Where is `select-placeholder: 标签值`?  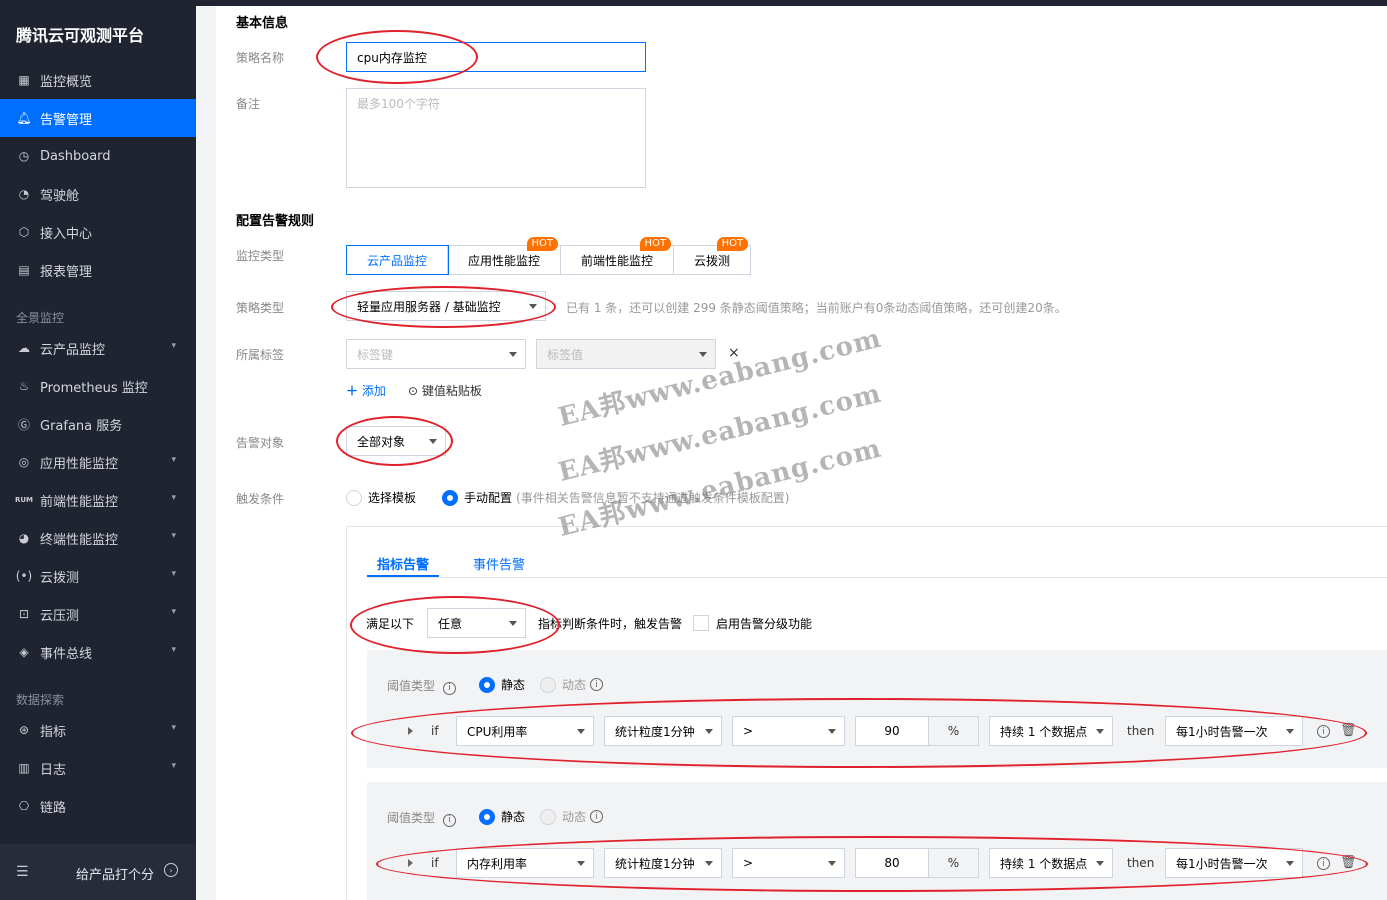
select-placeholder: 标签值 is located at coordinates (565, 354).